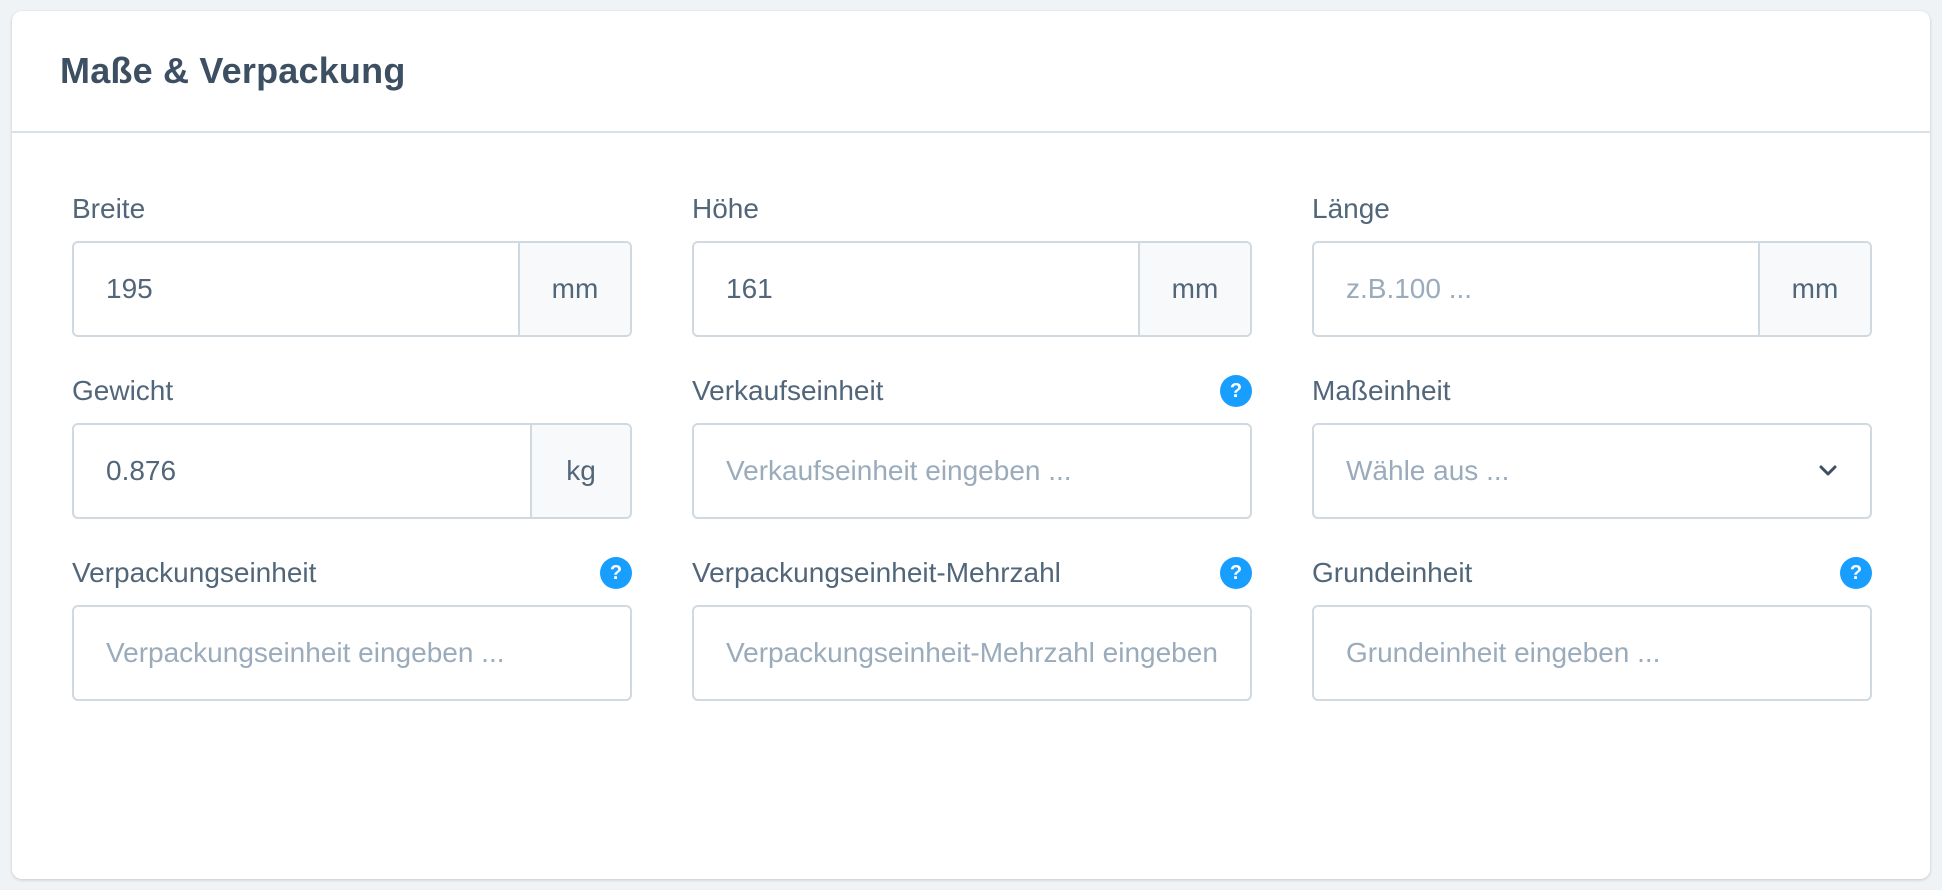 This screenshot has width=1942, height=890. What do you see at coordinates (296, 289) in the screenshot?
I see `breite-input` at bounding box center [296, 289].